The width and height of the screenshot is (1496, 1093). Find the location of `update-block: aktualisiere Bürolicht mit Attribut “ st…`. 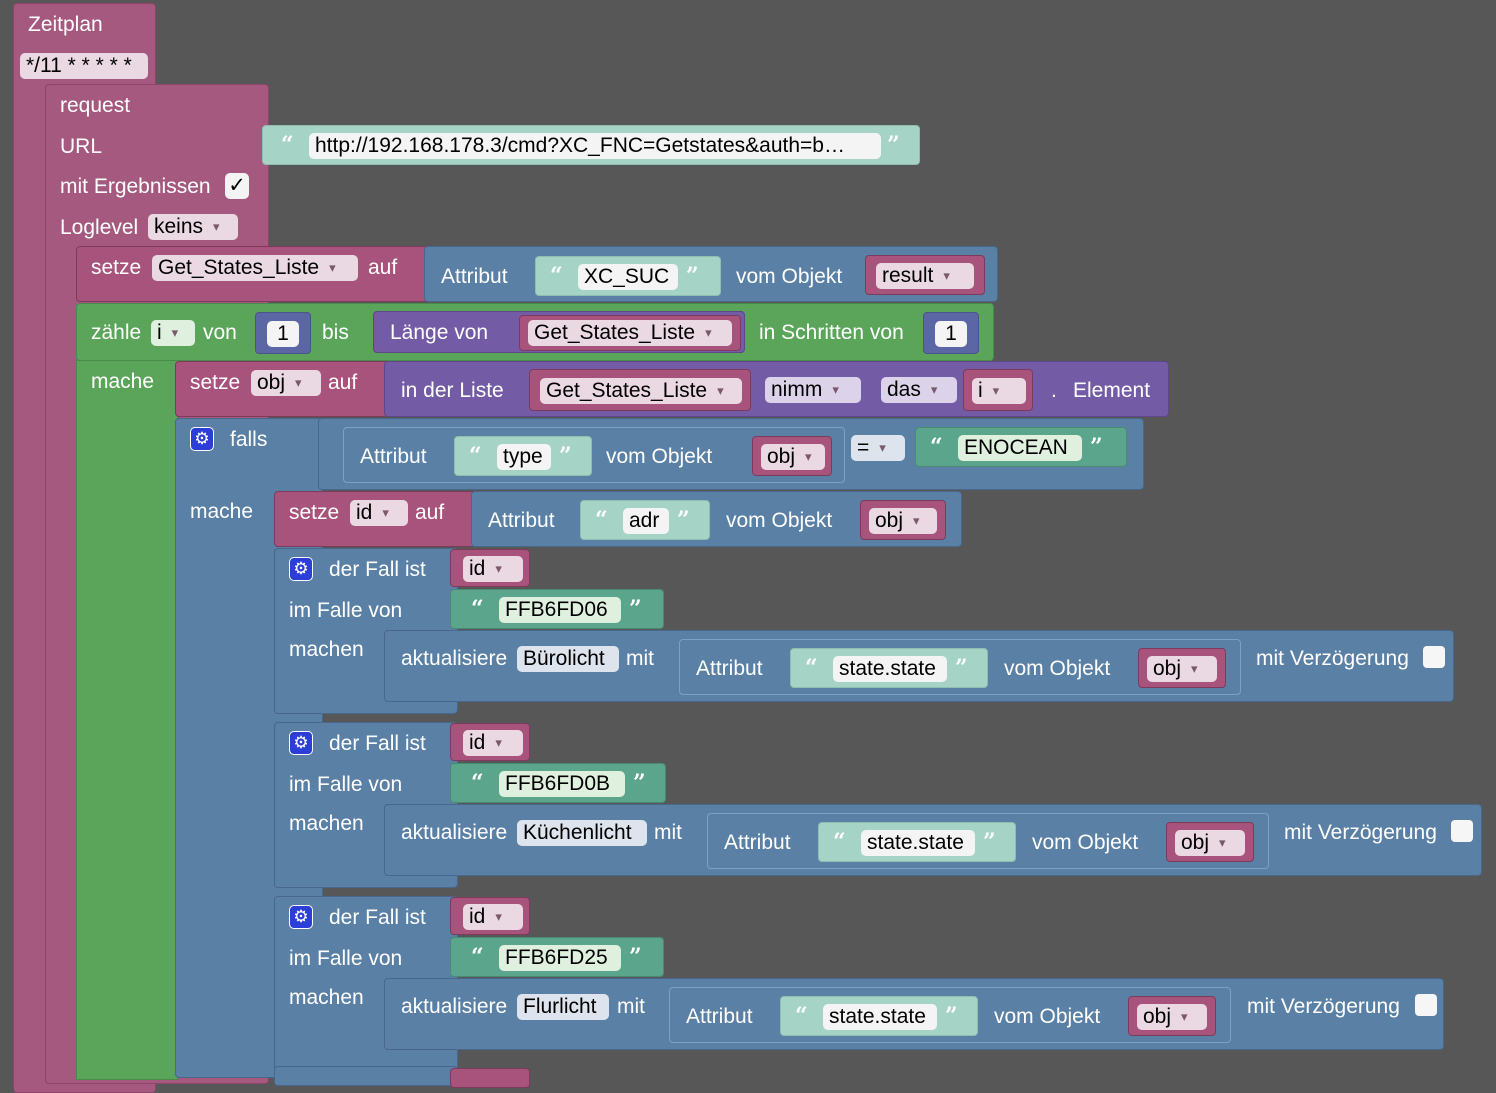

update-block: aktualisiere Bürolicht mit Attribut “ st… is located at coordinates (919, 666).